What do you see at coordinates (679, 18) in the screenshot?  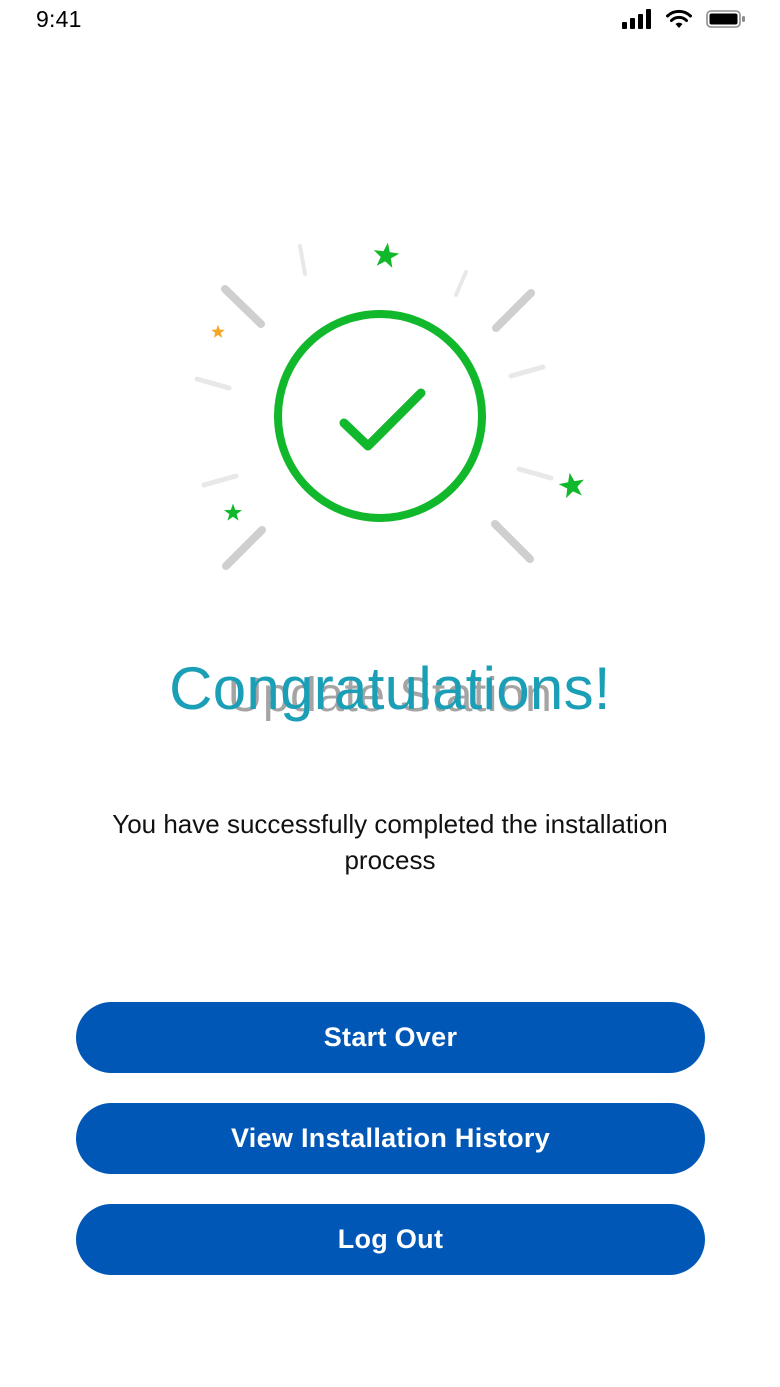 I see `wifi-icon` at bounding box center [679, 18].